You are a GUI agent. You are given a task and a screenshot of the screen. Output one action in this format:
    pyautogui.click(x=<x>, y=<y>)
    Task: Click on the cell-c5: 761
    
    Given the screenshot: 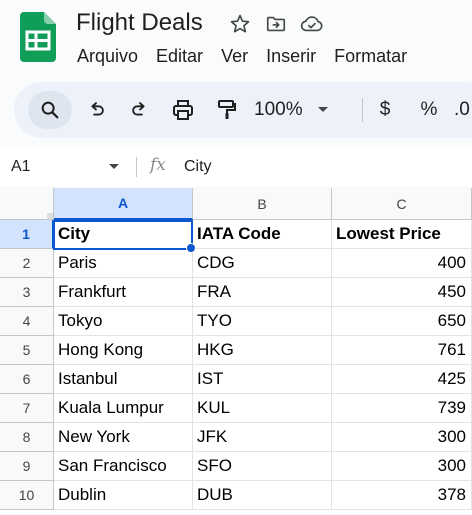 What is the action you would take?
    pyautogui.click(x=402, y=350)
    